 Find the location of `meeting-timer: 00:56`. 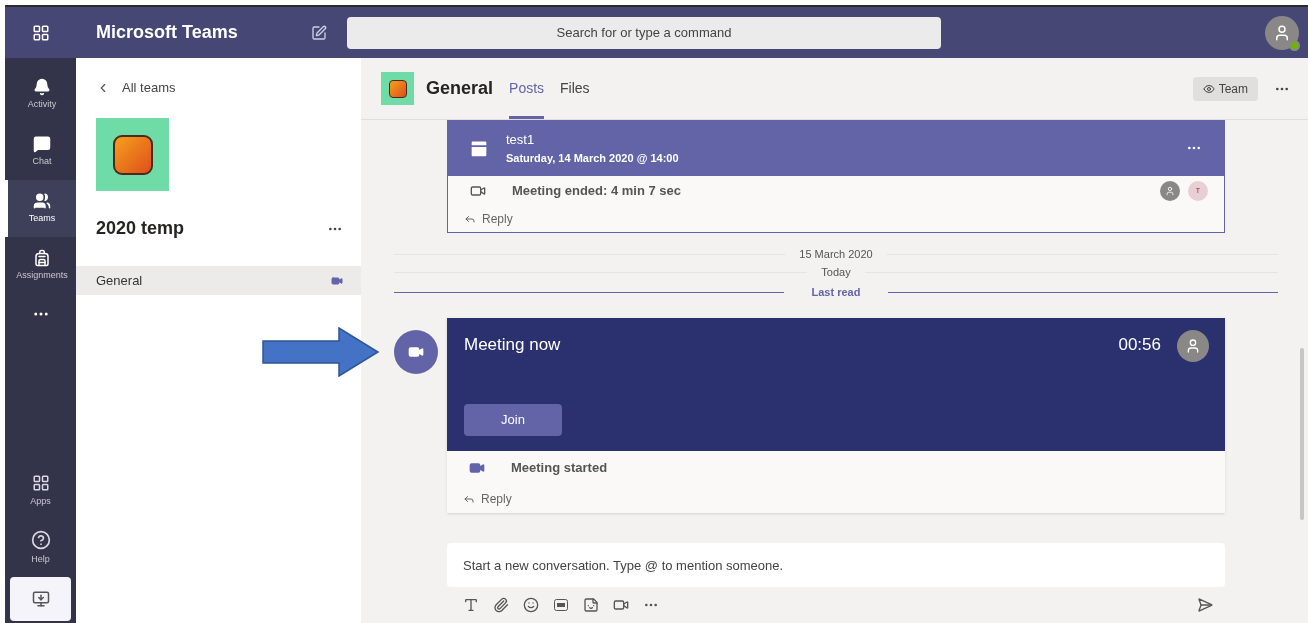

meeting-timer: 00:56 is located at coordinates (1139, 345).